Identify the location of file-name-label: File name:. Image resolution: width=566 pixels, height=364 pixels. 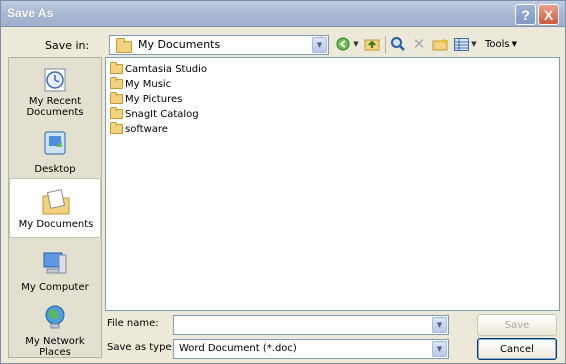
(133, 323).